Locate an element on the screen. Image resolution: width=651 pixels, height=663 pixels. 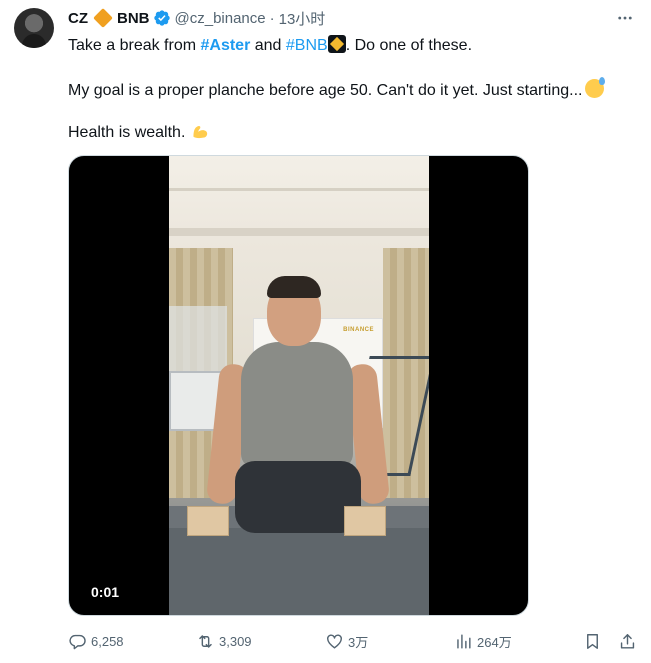
text-segment: Take a break from is located at coordinates (134, 45).